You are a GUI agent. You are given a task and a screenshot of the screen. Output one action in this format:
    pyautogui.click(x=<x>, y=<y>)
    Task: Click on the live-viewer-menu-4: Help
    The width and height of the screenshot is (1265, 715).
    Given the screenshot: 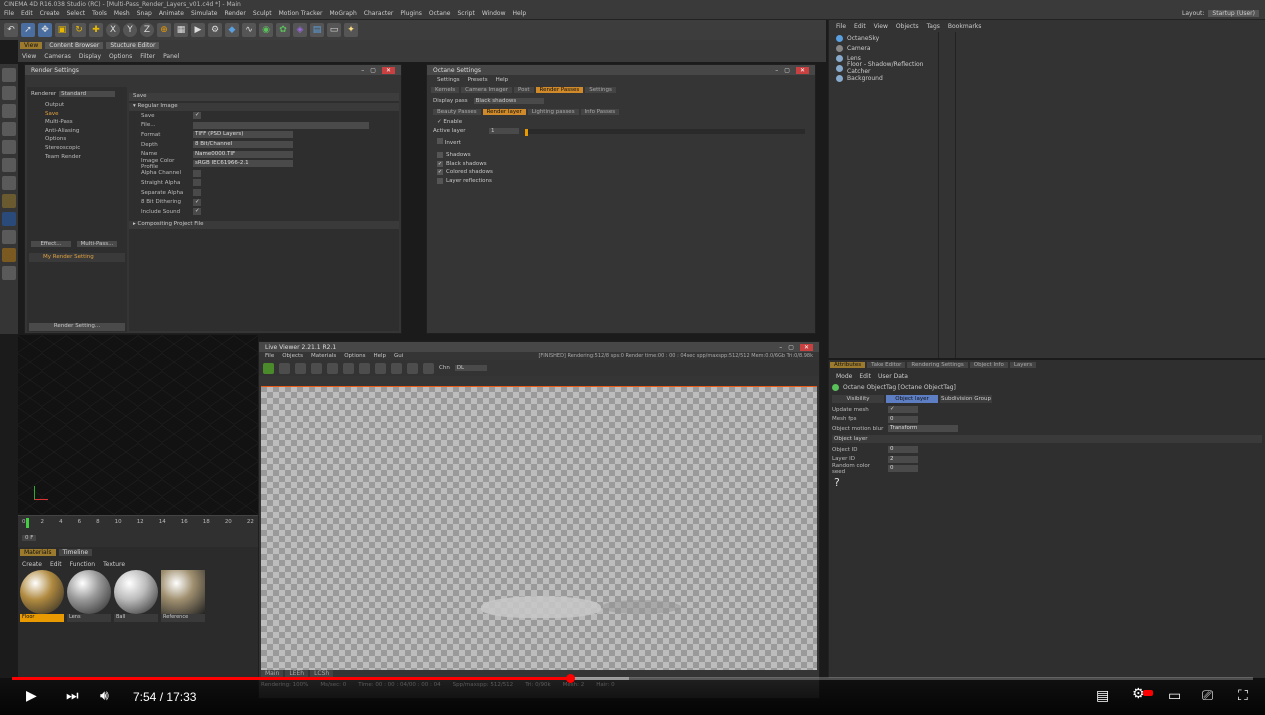 What is the action you would take?
    pyautogui.click(x=379, y=356)
    